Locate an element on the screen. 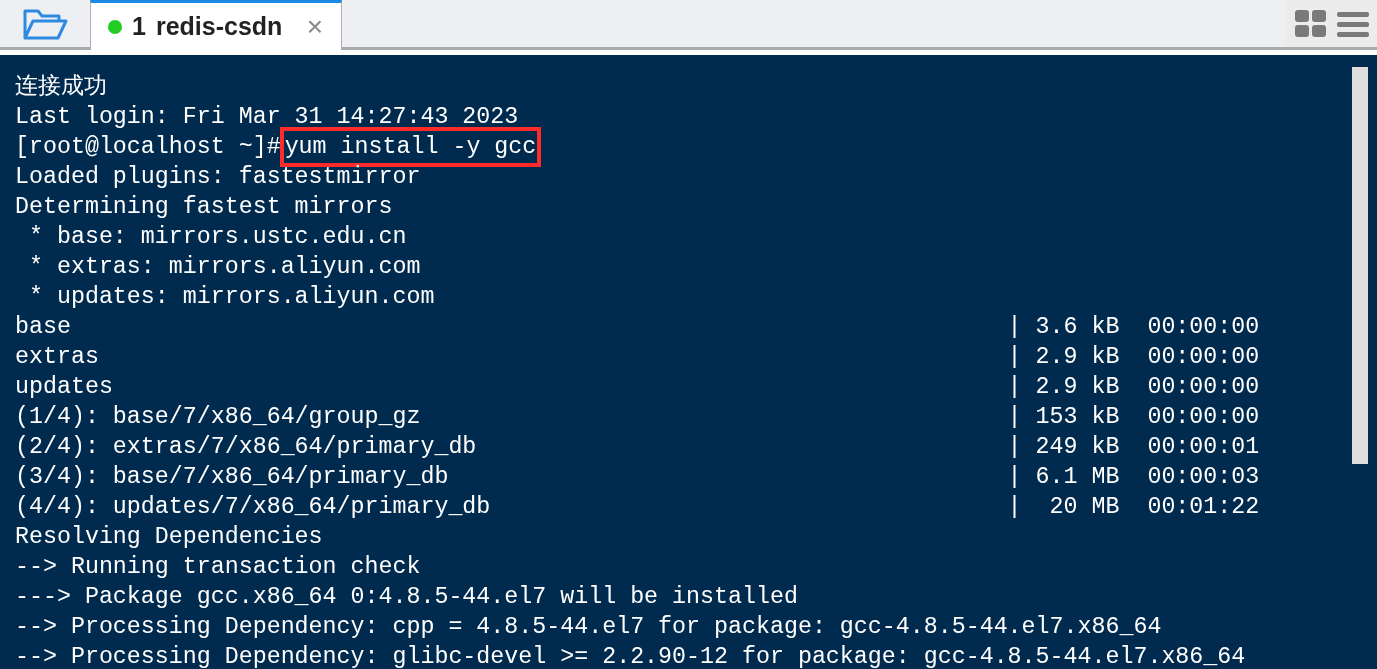 This screenshot has height=669, width=1377. terminal-line: ---> Package gcc.x86_64 0:4.8.5-44.el7 will be installed is located at coordinates (406, 597).